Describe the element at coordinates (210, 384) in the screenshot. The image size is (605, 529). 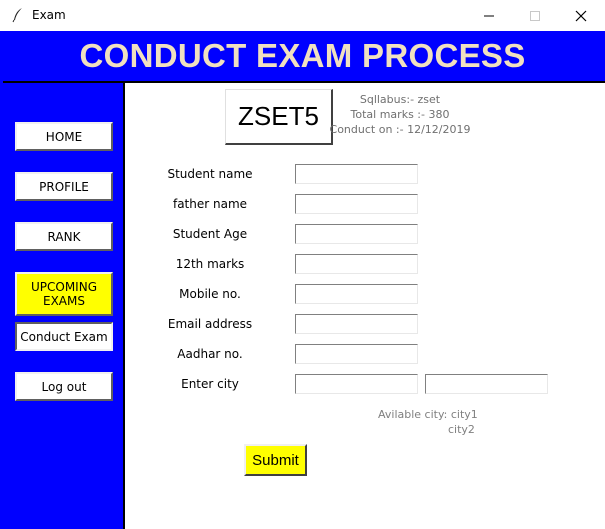
I see `city-label: Enter city` at that location.